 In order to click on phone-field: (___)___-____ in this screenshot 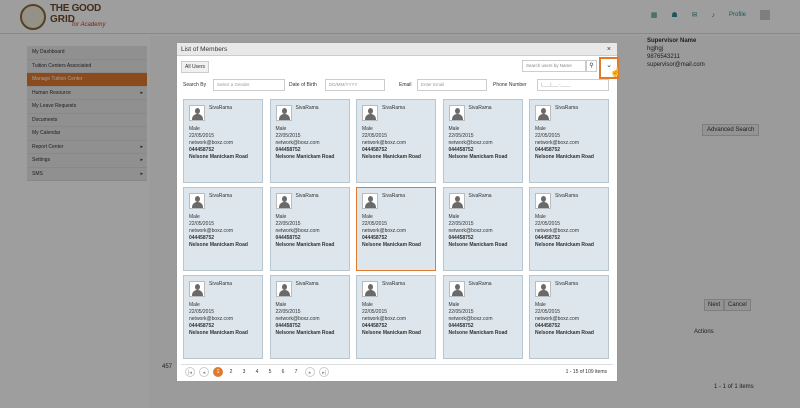, I will do `click(573, 85)`.